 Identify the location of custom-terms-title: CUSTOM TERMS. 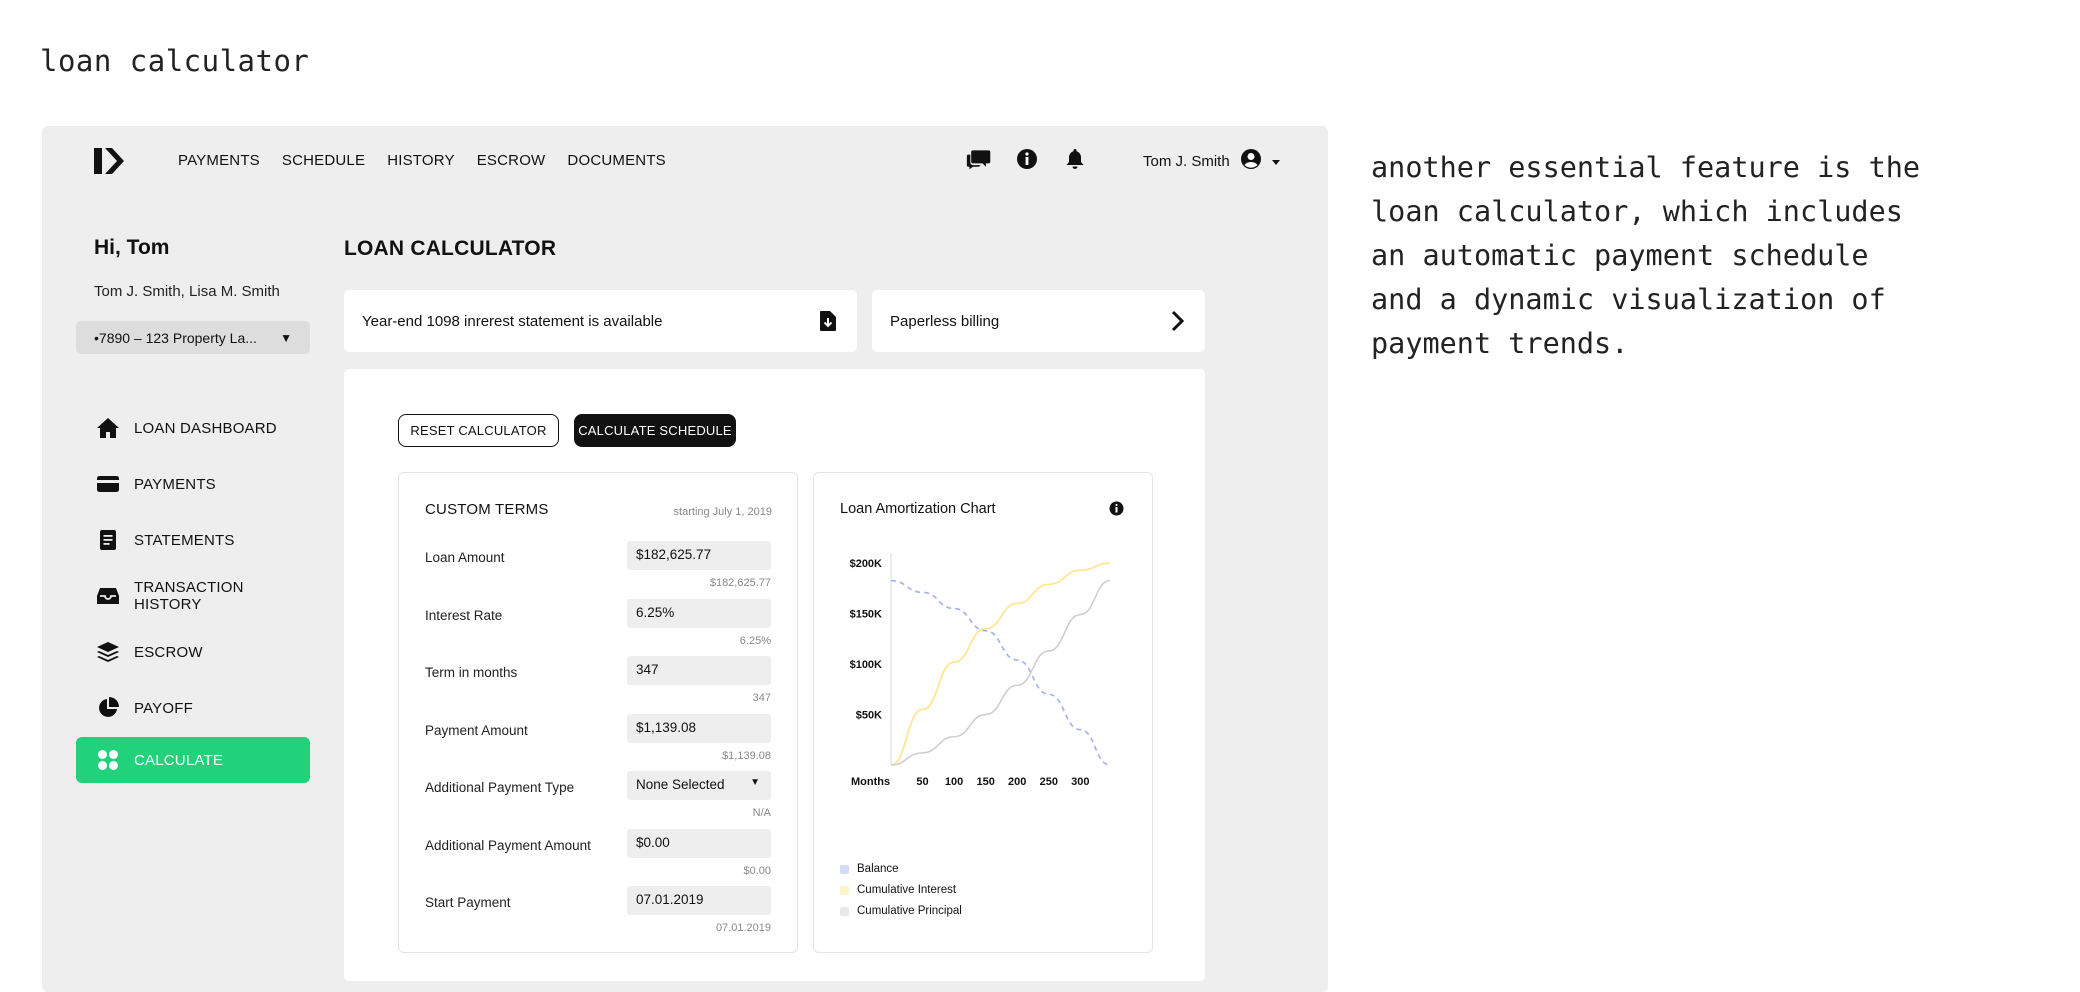
(487, 509).